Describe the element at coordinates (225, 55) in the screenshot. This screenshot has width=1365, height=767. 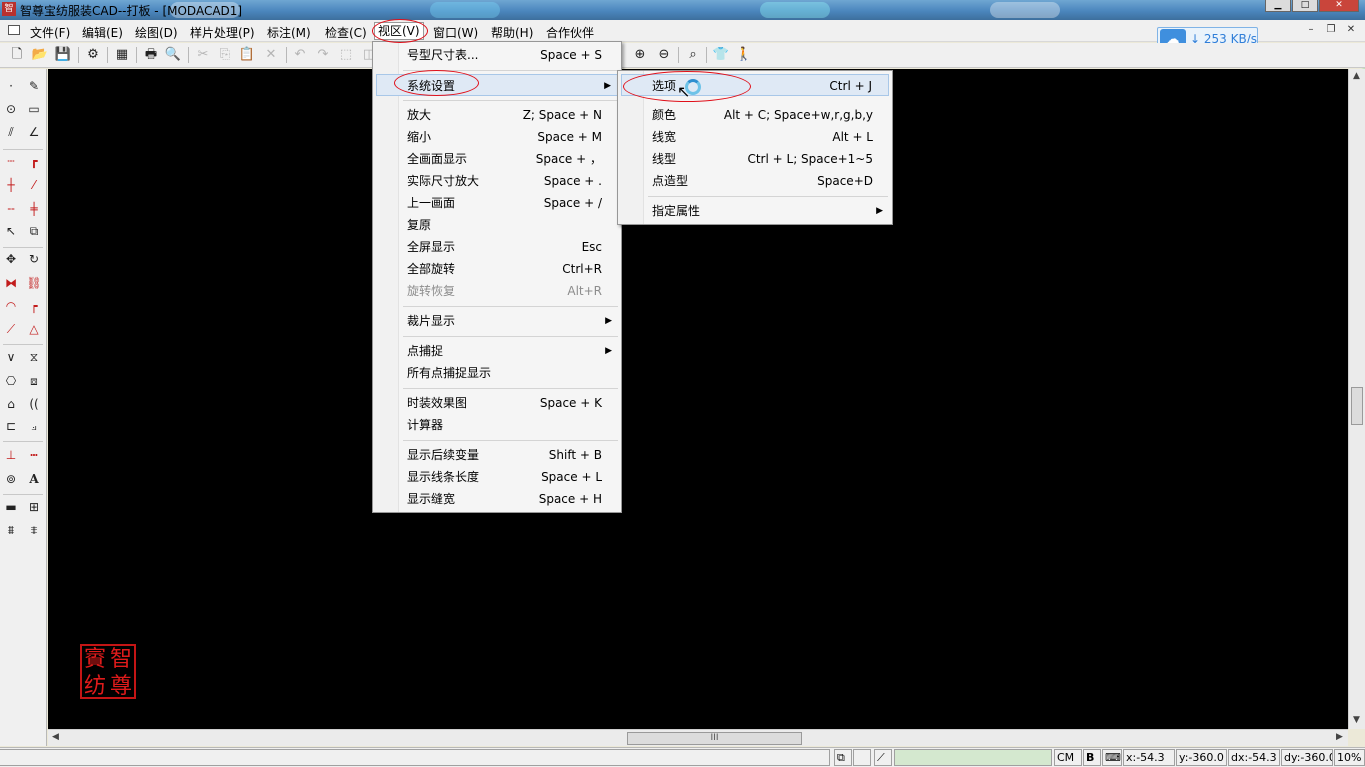
I see `copy-icon: ⎘` at that location.